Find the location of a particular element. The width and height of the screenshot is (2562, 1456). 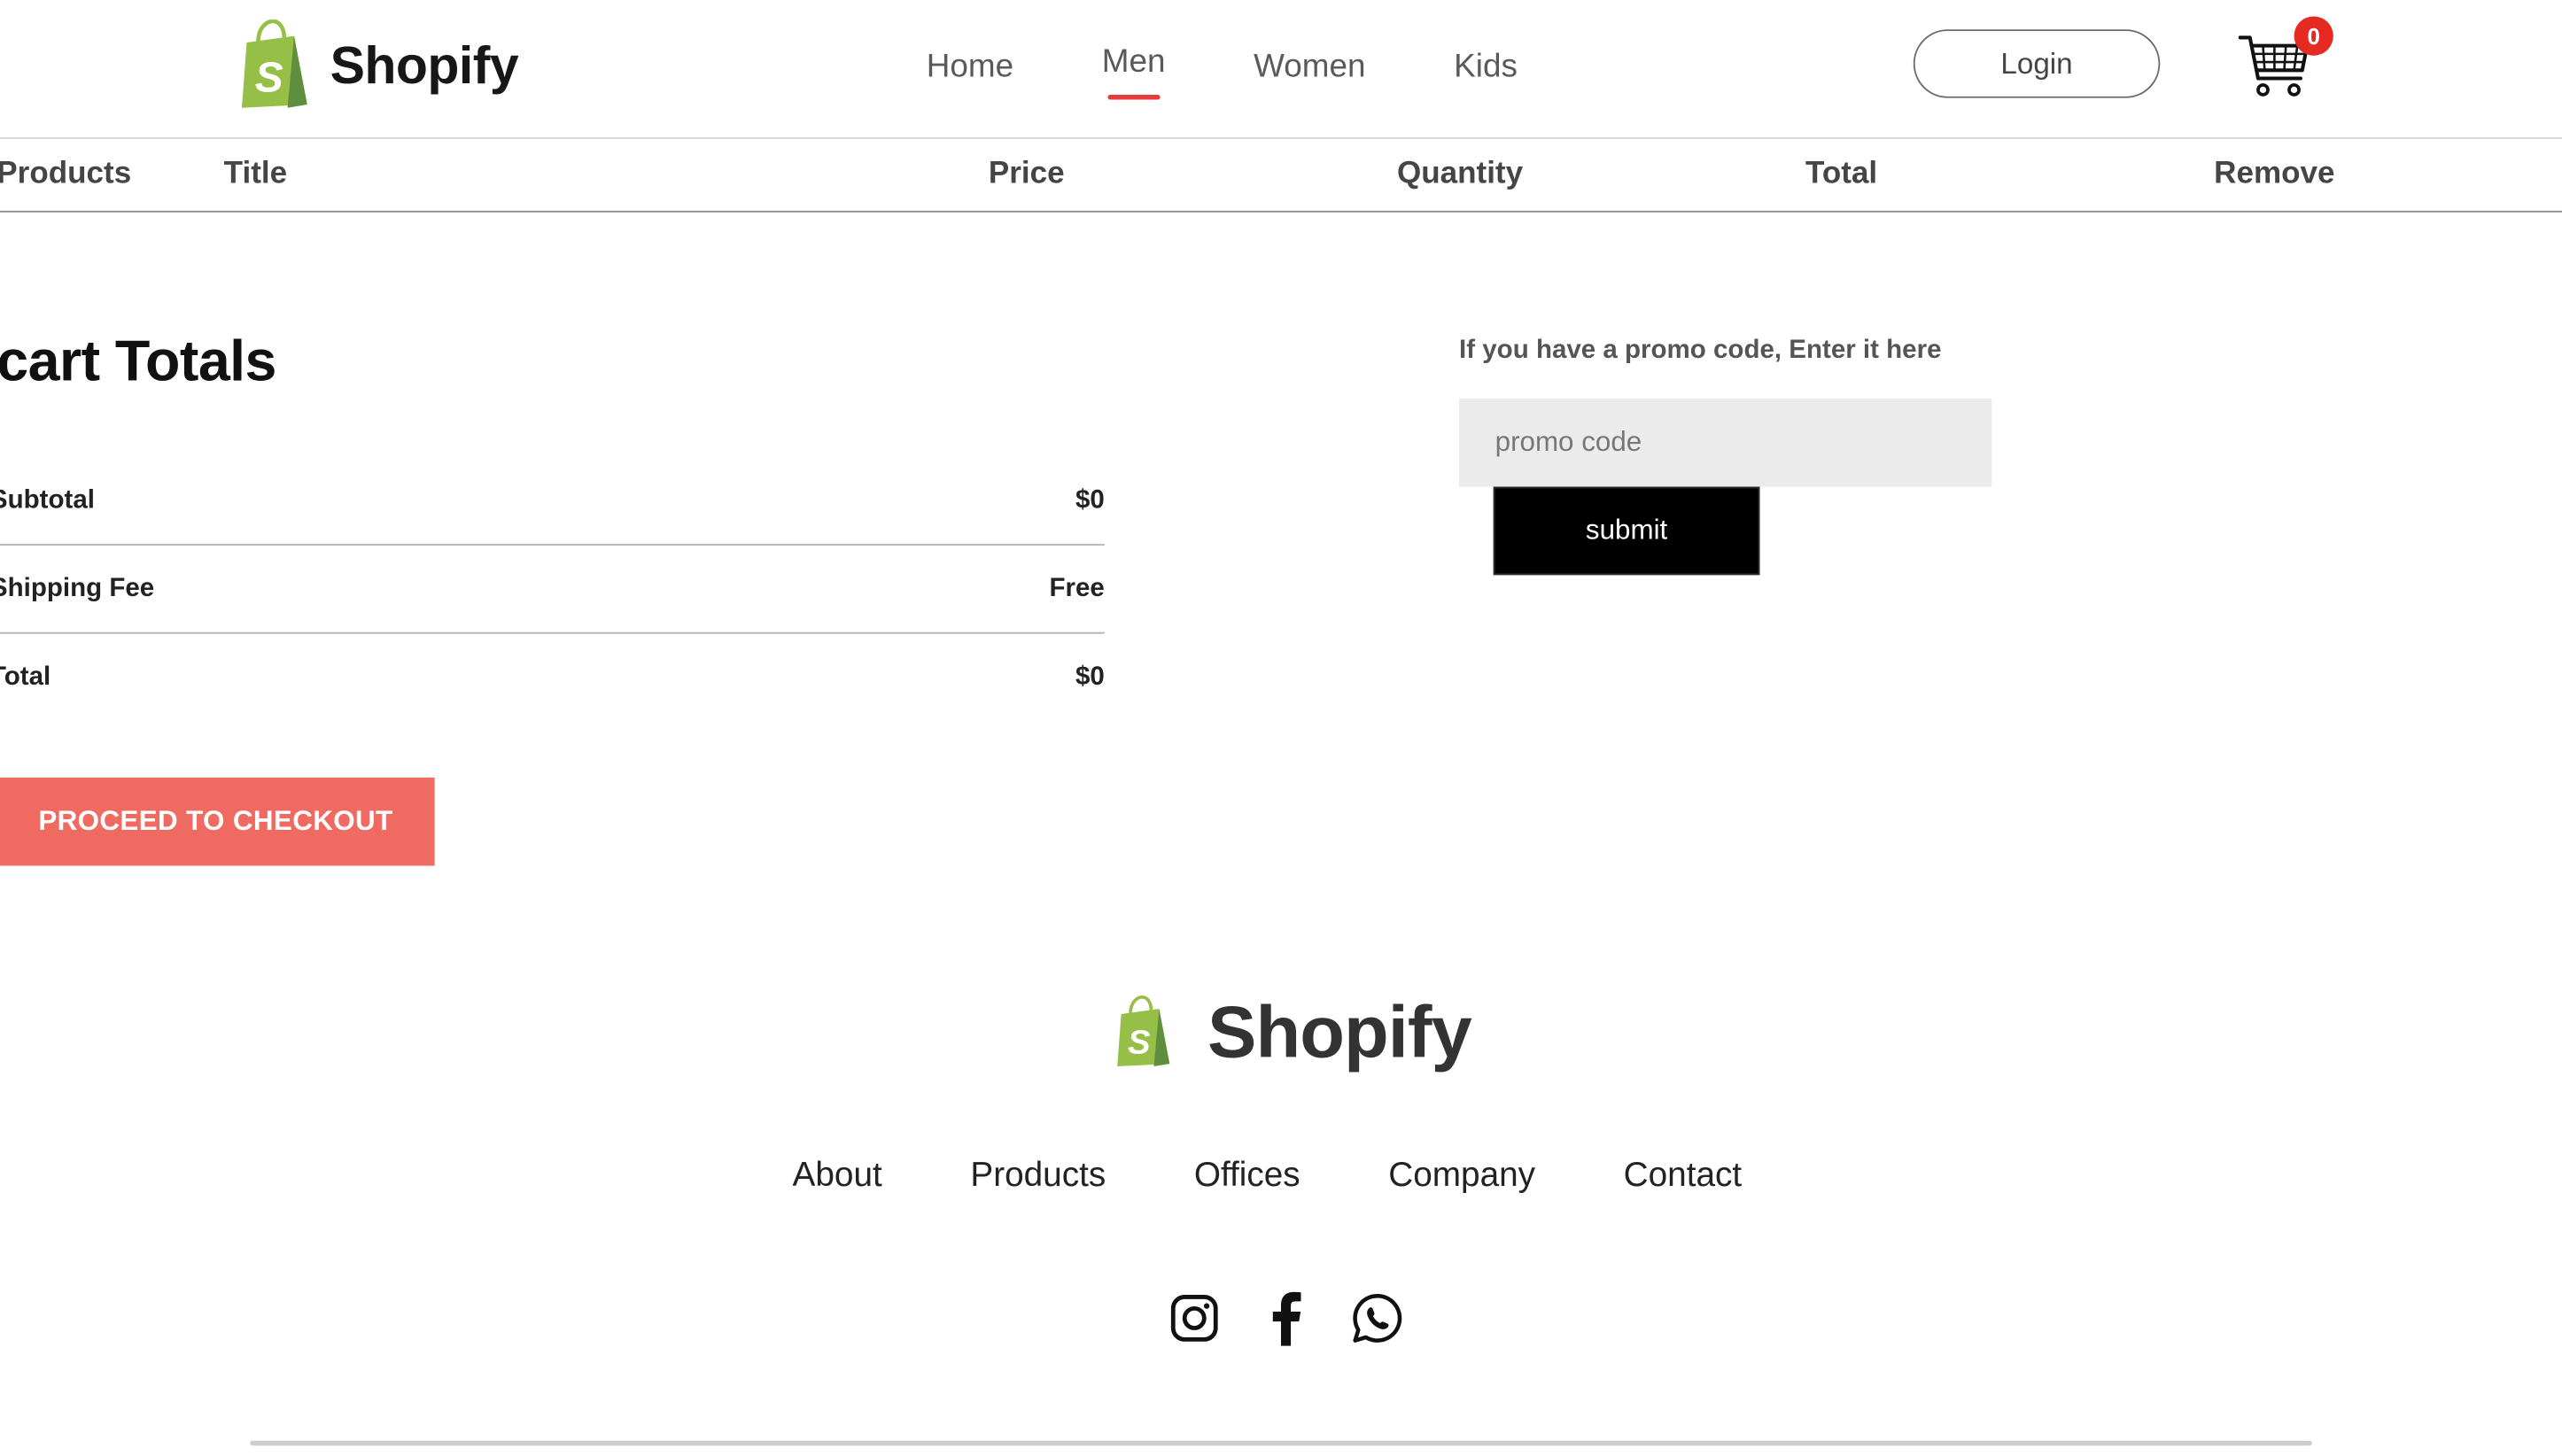

totals-row-shipping: Shipping Fee Free is located at coordinates (552, 590).